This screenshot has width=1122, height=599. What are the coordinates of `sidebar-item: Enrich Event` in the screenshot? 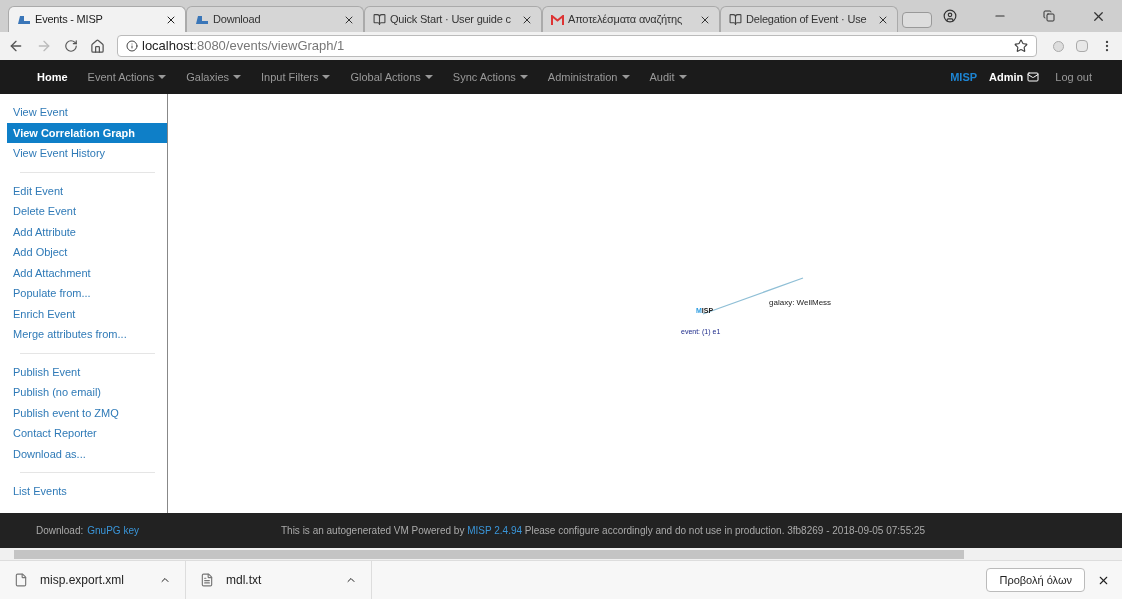 It's located at (87, 313).